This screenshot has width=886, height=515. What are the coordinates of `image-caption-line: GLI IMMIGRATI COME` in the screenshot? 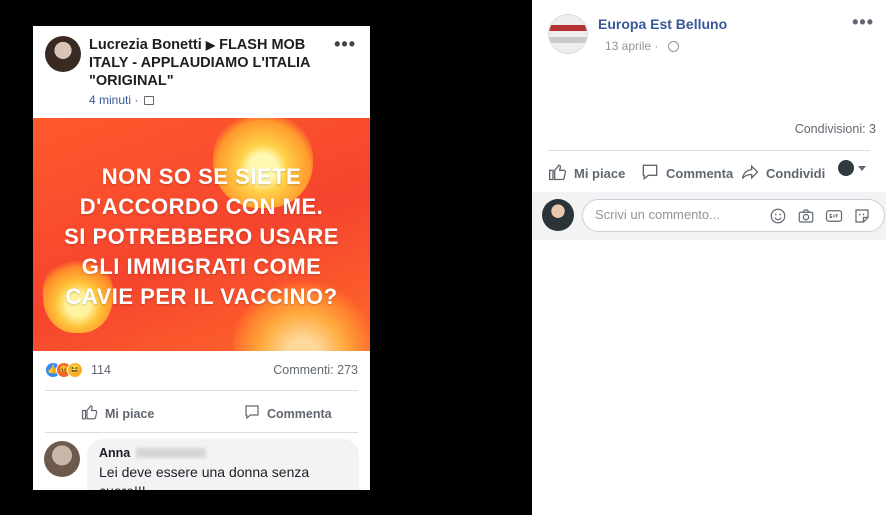 It's located at (201, 266).